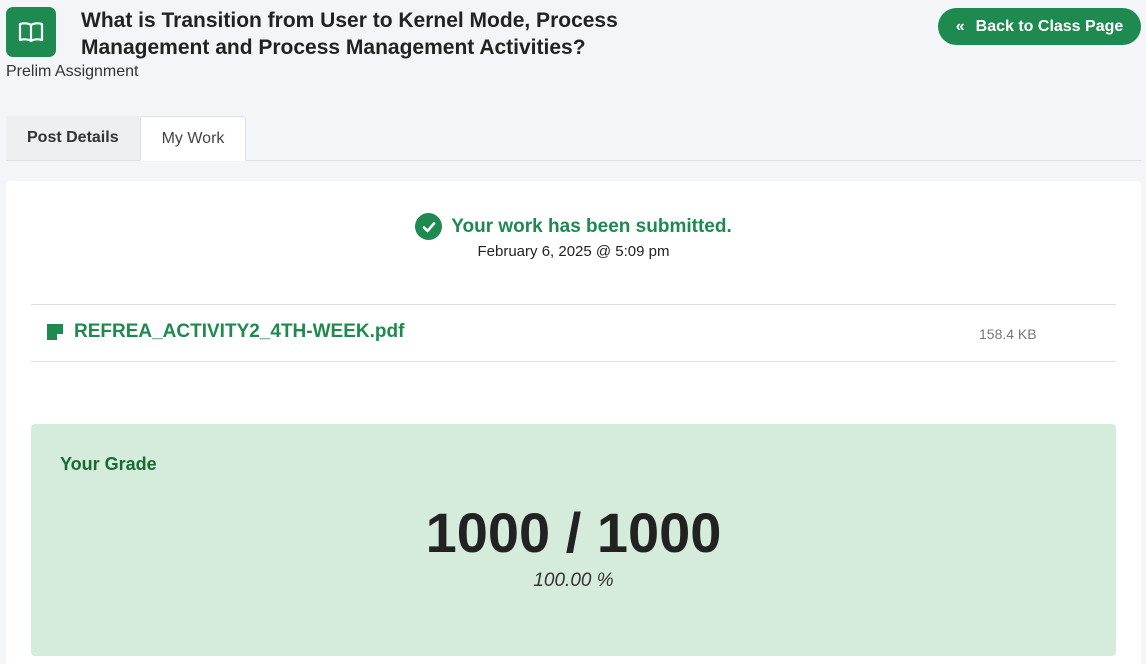  Describe the element at coordinates (573, 333) in the screenshot. I see `attached-file-row: REFREA_ACTIVITY2_4TH-WEEK.pdf 158.4 KB` at that location.